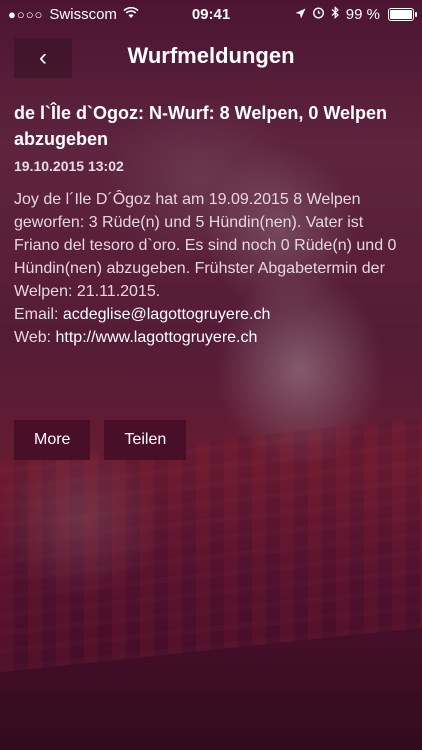 This screenshot has height=750, width=422. I want to click on alarm-icon, so click(318, 14).